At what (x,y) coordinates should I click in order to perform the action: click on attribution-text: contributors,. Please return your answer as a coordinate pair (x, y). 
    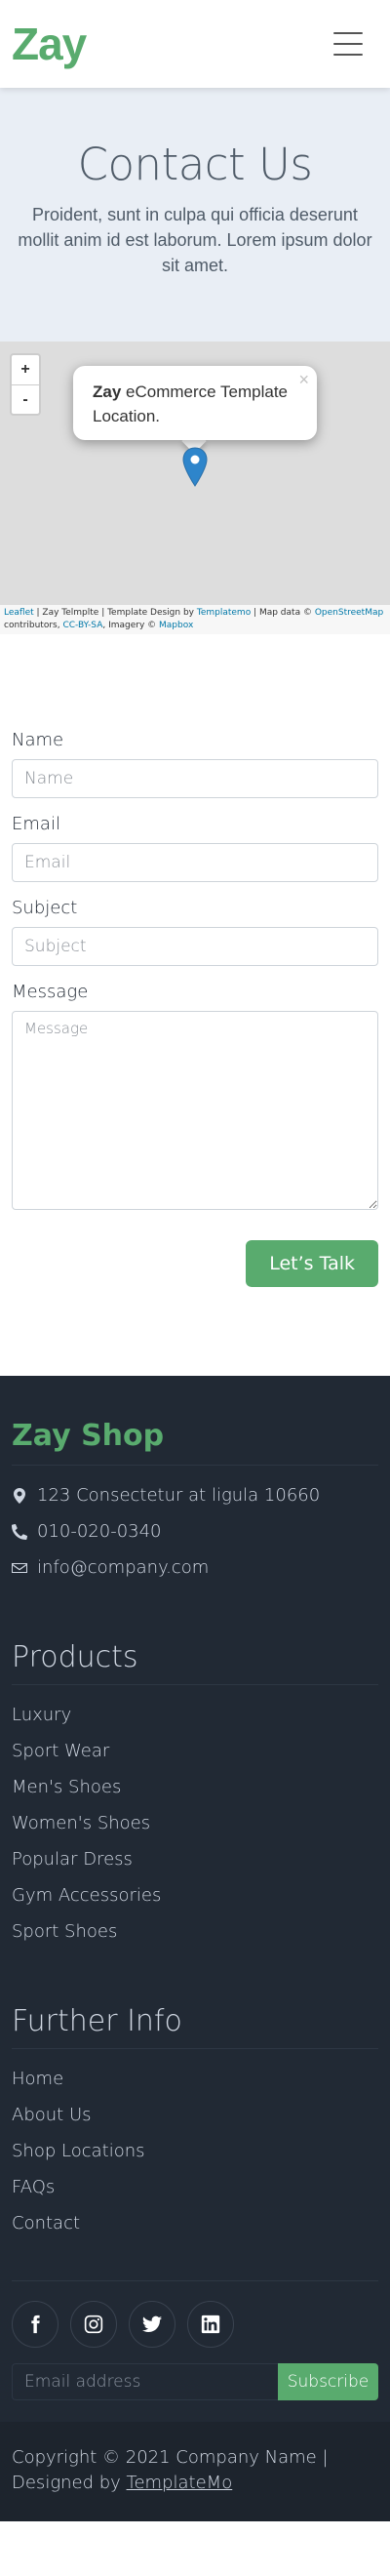
    Looking at the image, I should click on (33, 625).